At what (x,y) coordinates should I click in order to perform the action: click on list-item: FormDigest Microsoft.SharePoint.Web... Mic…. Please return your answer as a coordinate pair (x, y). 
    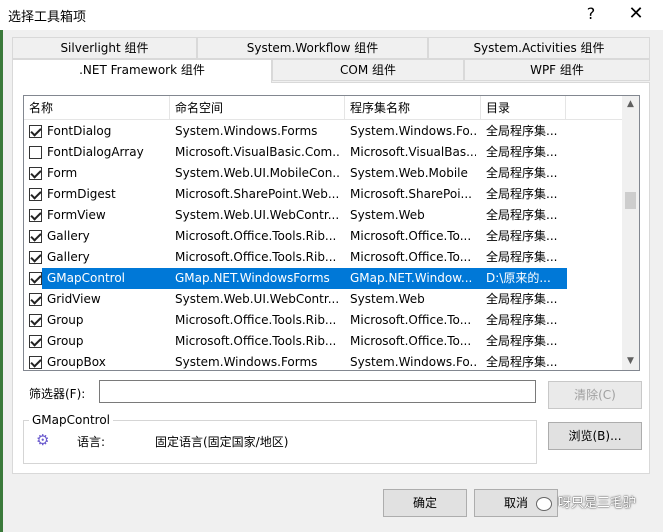
    Looking at the image, I should click on (323, 194).